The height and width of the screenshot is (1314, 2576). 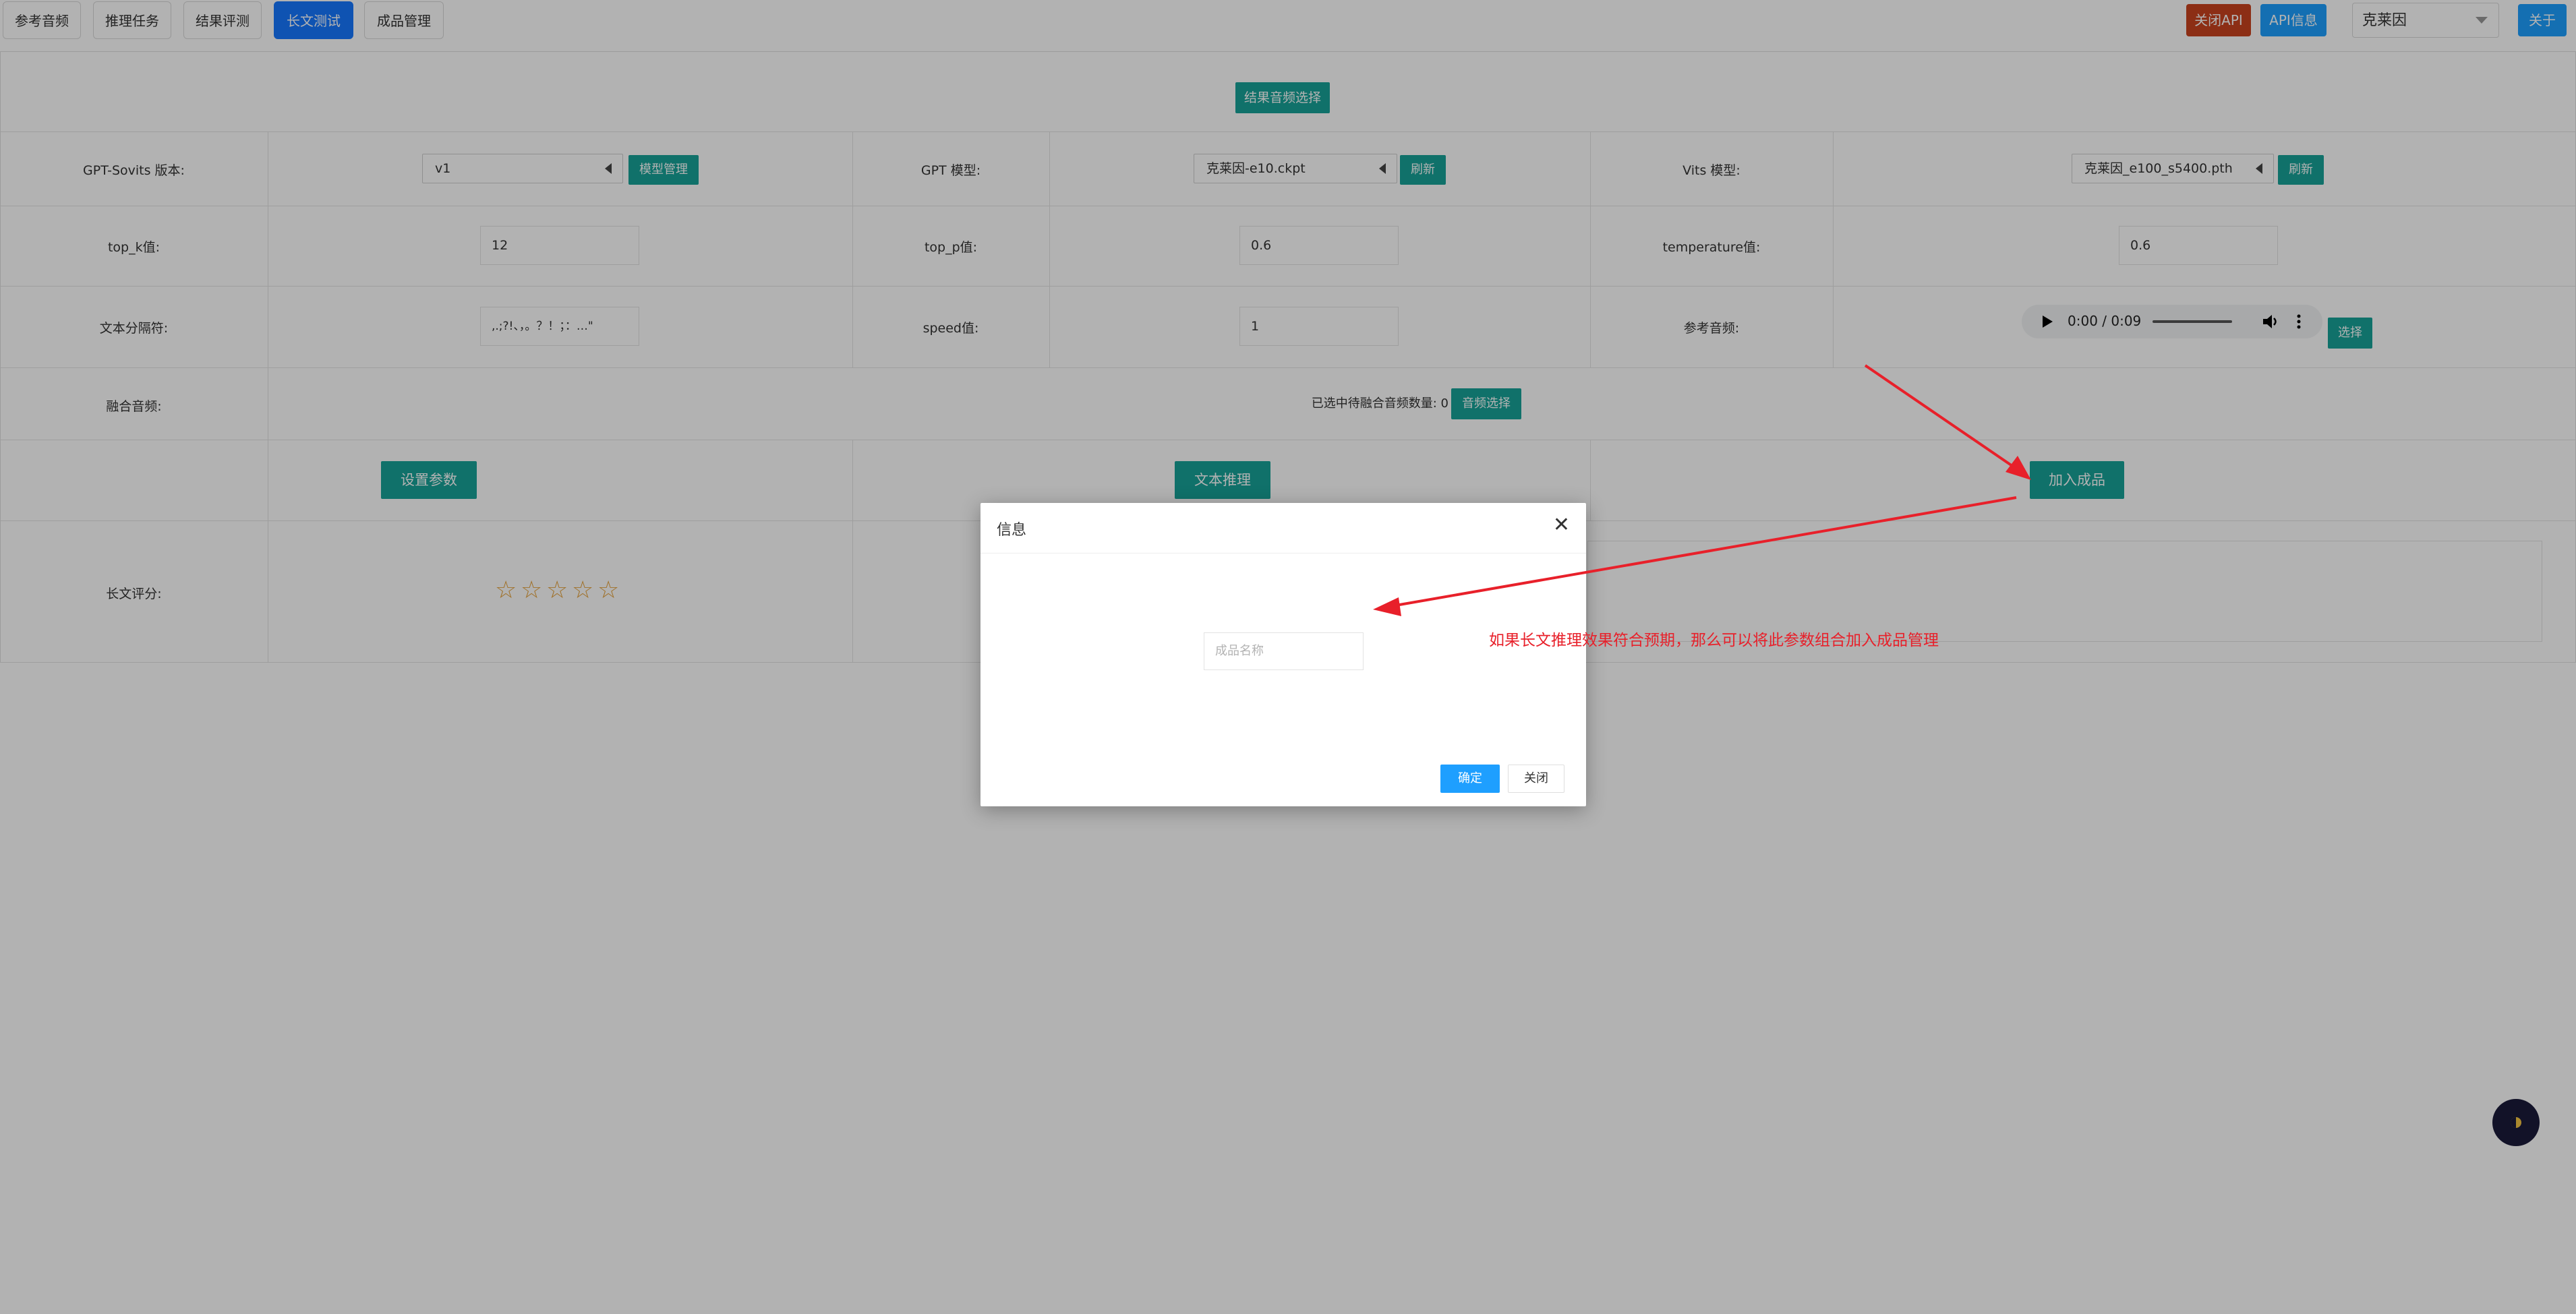 I want to click on arrow-to-add-product, so click(x=1944, y=419).